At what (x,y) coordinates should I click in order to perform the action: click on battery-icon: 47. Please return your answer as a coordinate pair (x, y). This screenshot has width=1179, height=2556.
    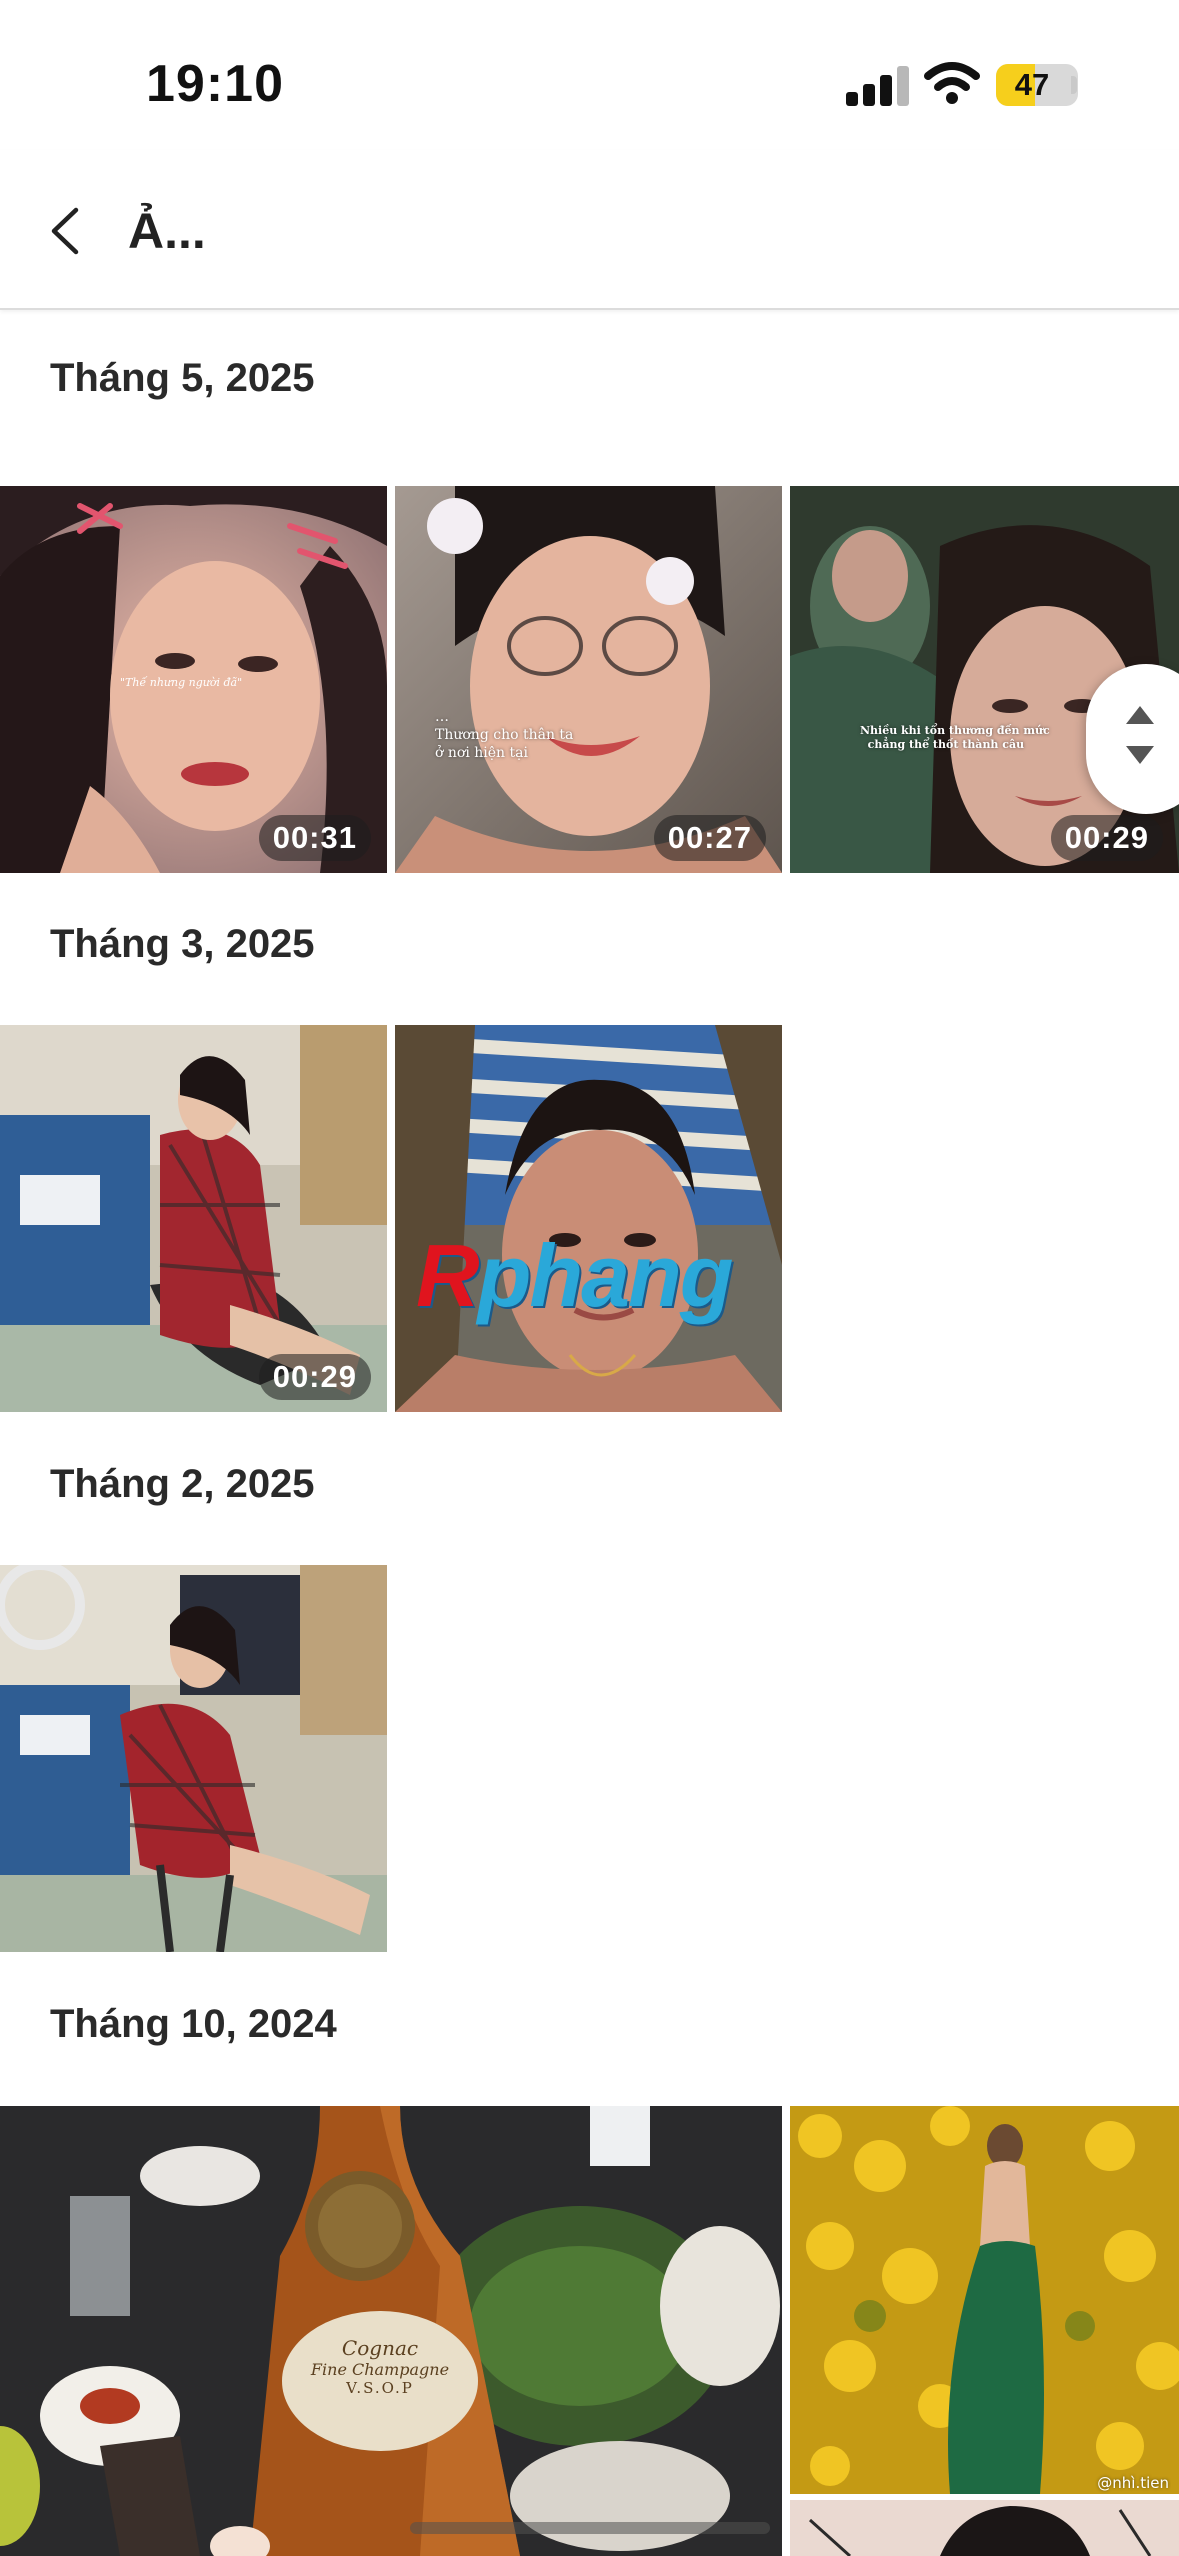
    Looking at the image, I should click on (1037, 85).